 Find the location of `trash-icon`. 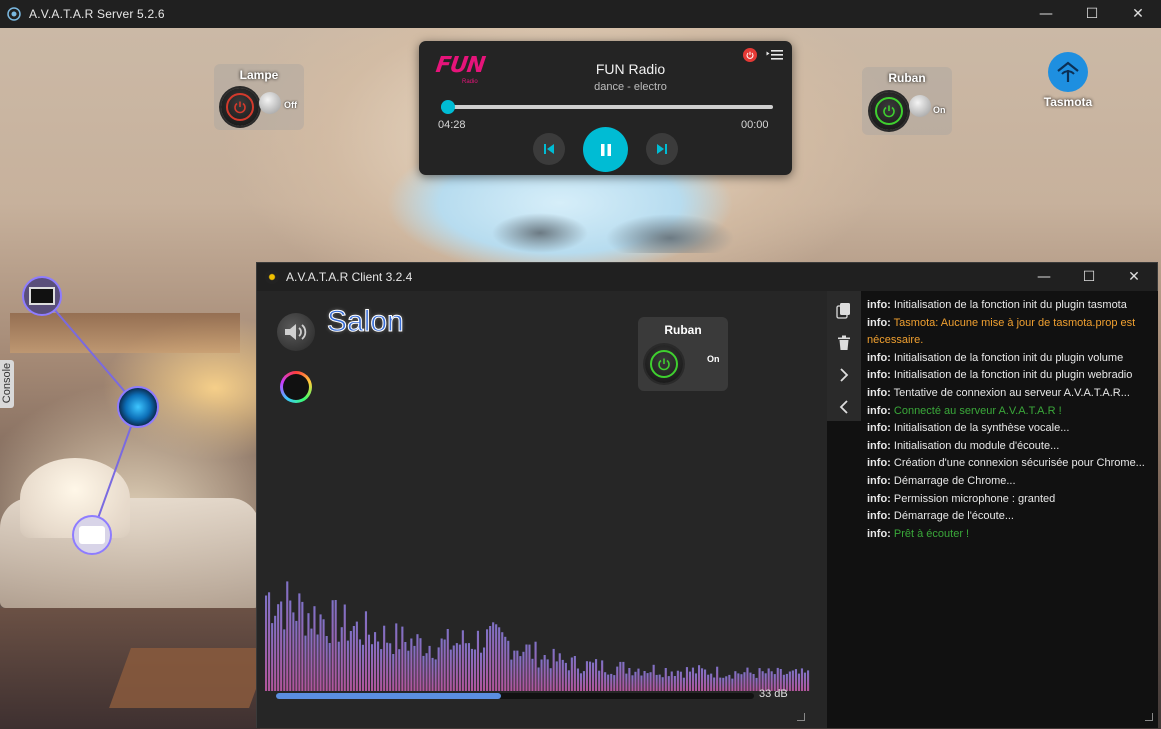

trash-icon is located at coordinates (844, 342).